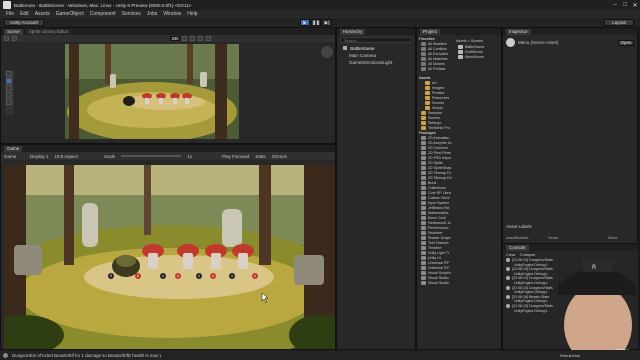 The image size is (640, 360). Describe the element at coordinates (376, 48) in the screenshot. I see `hierarchy-item: BattleScene` at that location.